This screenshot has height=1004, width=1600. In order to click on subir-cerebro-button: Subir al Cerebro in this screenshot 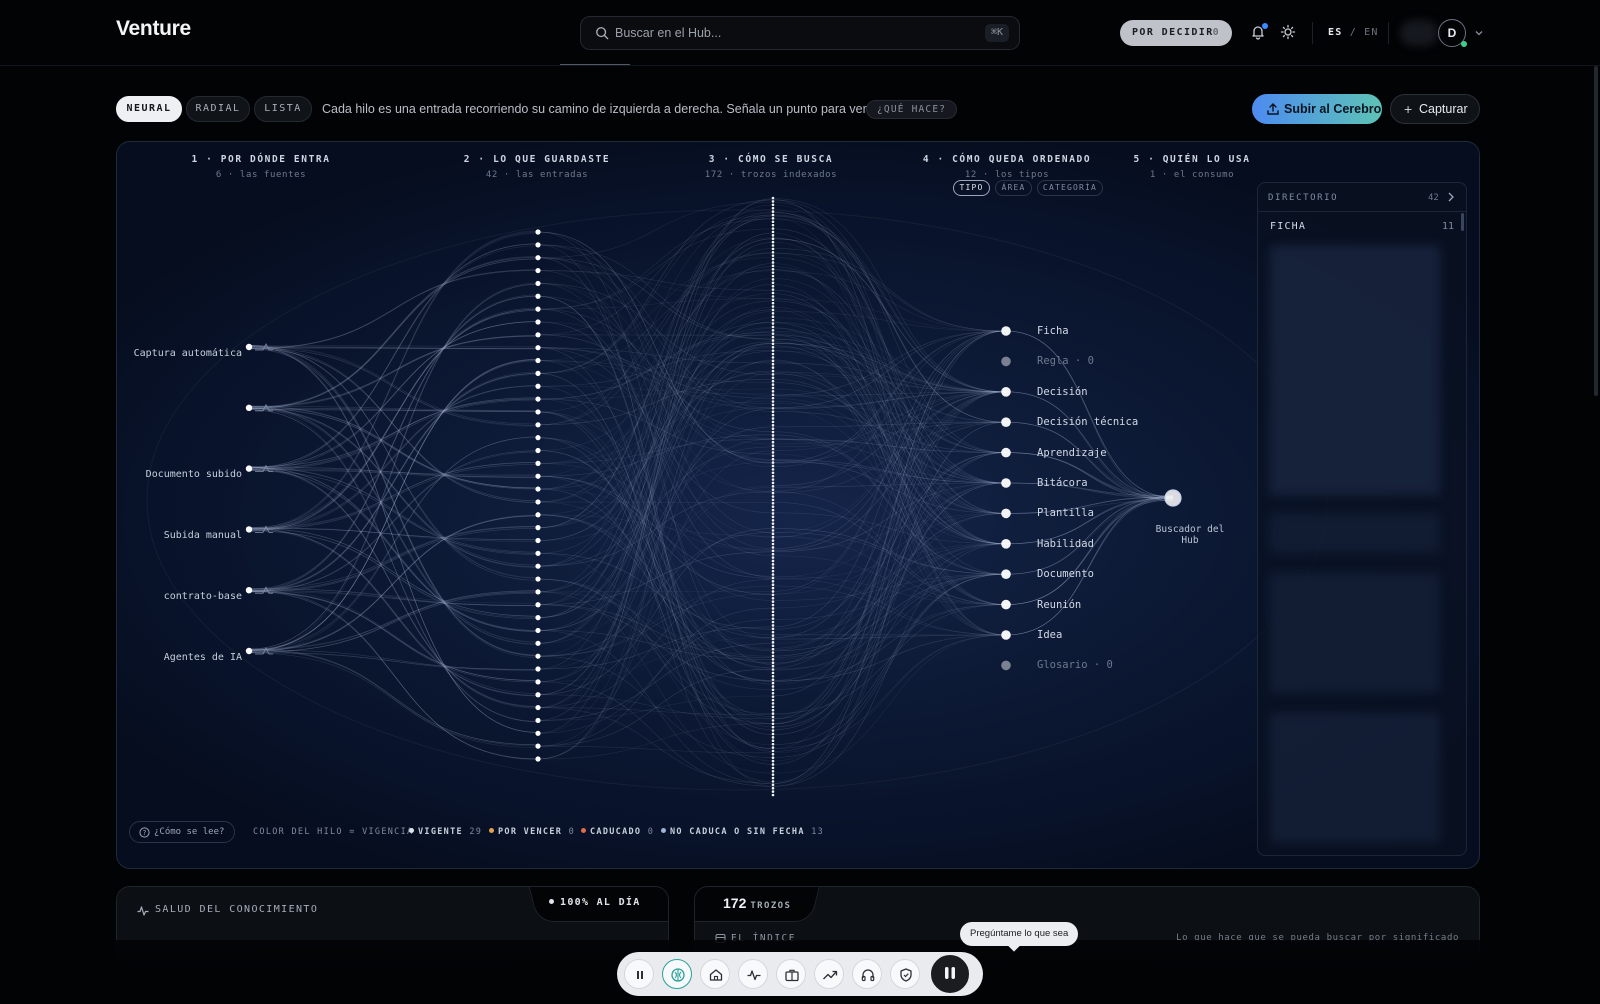, I will do `click(1317, 109)`.